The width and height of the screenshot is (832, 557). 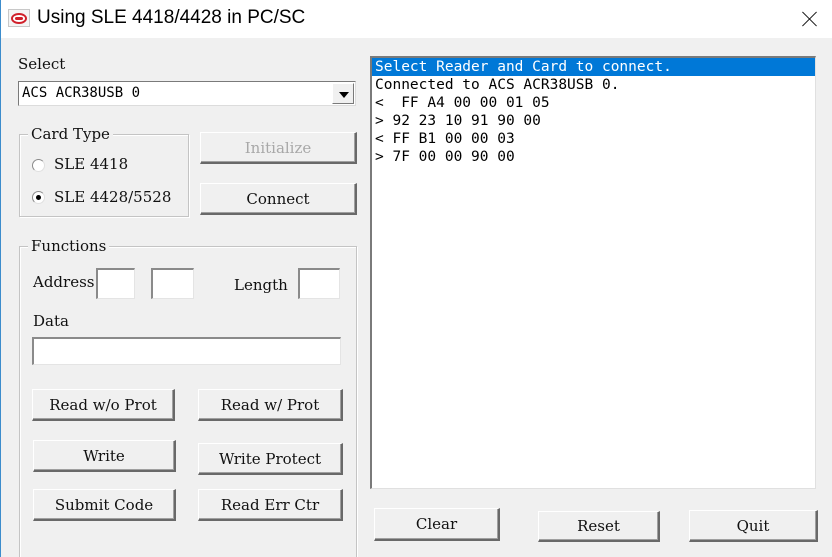 What do you see at coordinates (593, 103) in the screenshot?
I see `log-line: < FF A4 00 00 01 05` at bounding box center [593, 103].